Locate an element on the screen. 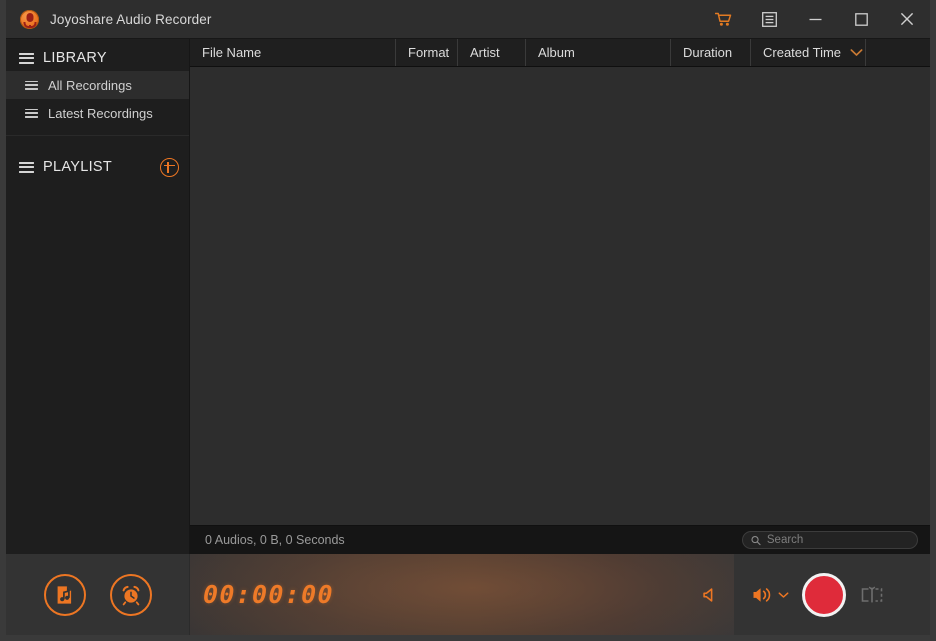  search-input is located at coordinates (837, 540).